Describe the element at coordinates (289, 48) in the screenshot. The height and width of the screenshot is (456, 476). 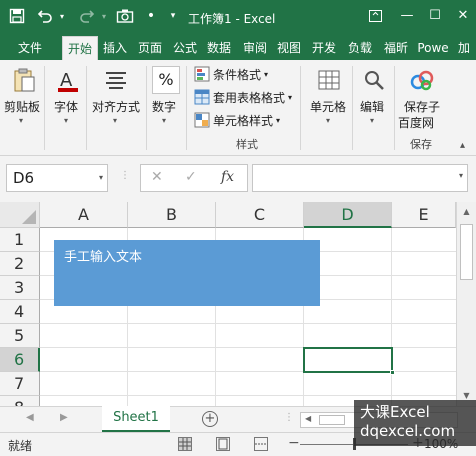
I see `tab-view: 视图` at that location.